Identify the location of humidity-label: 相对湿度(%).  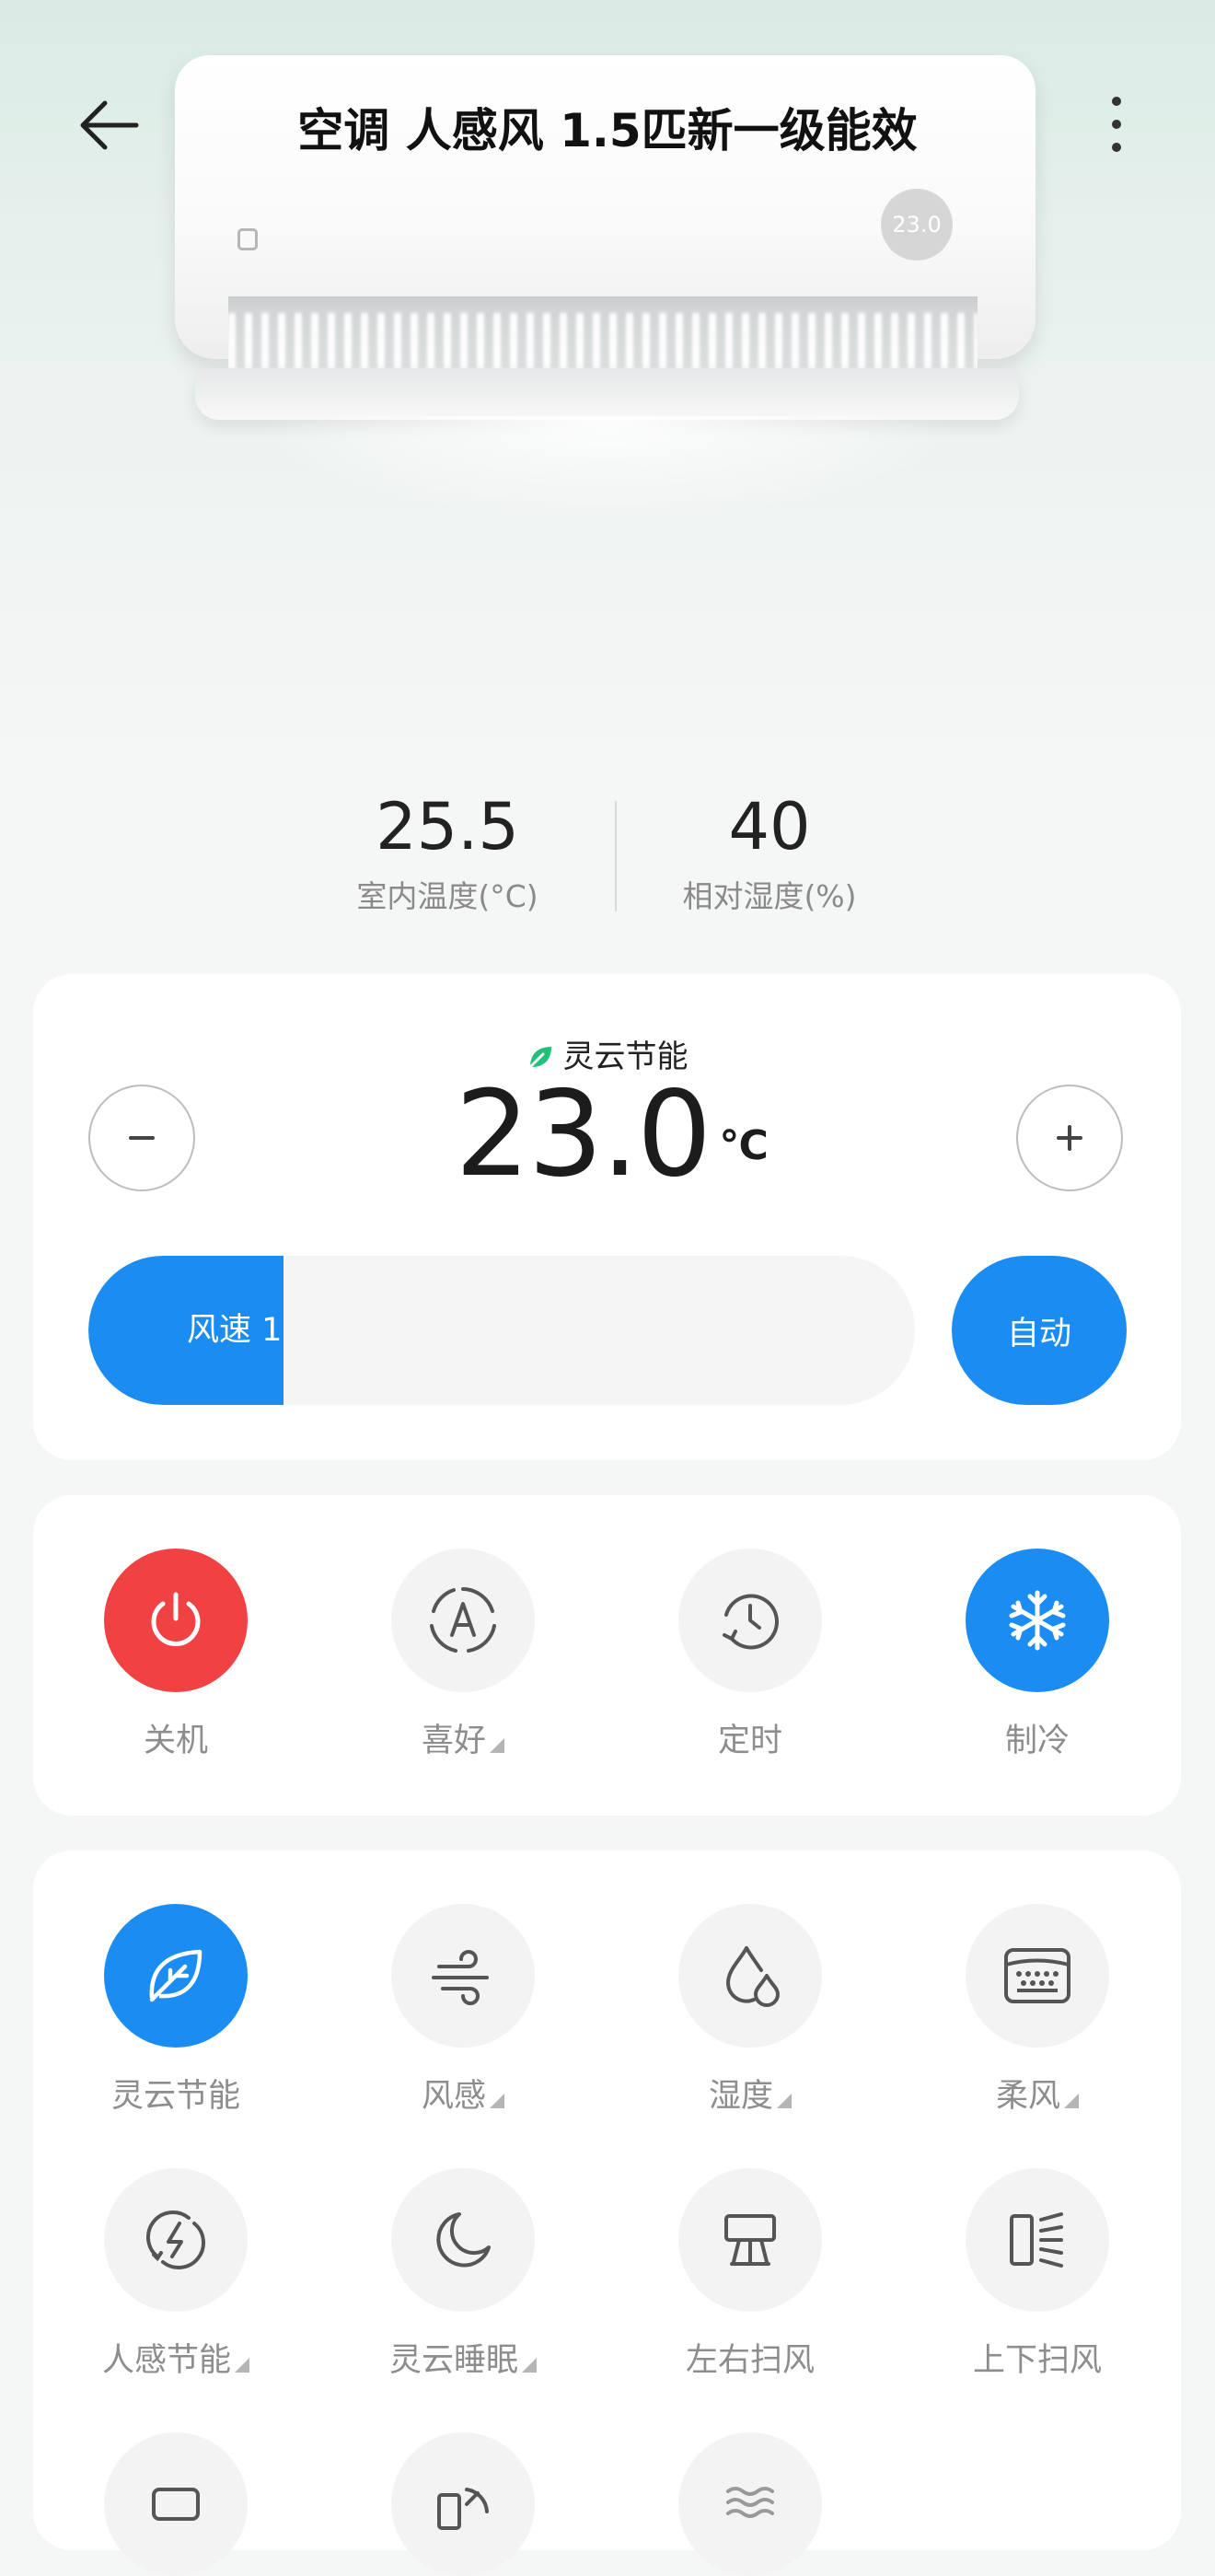
(769, 896).